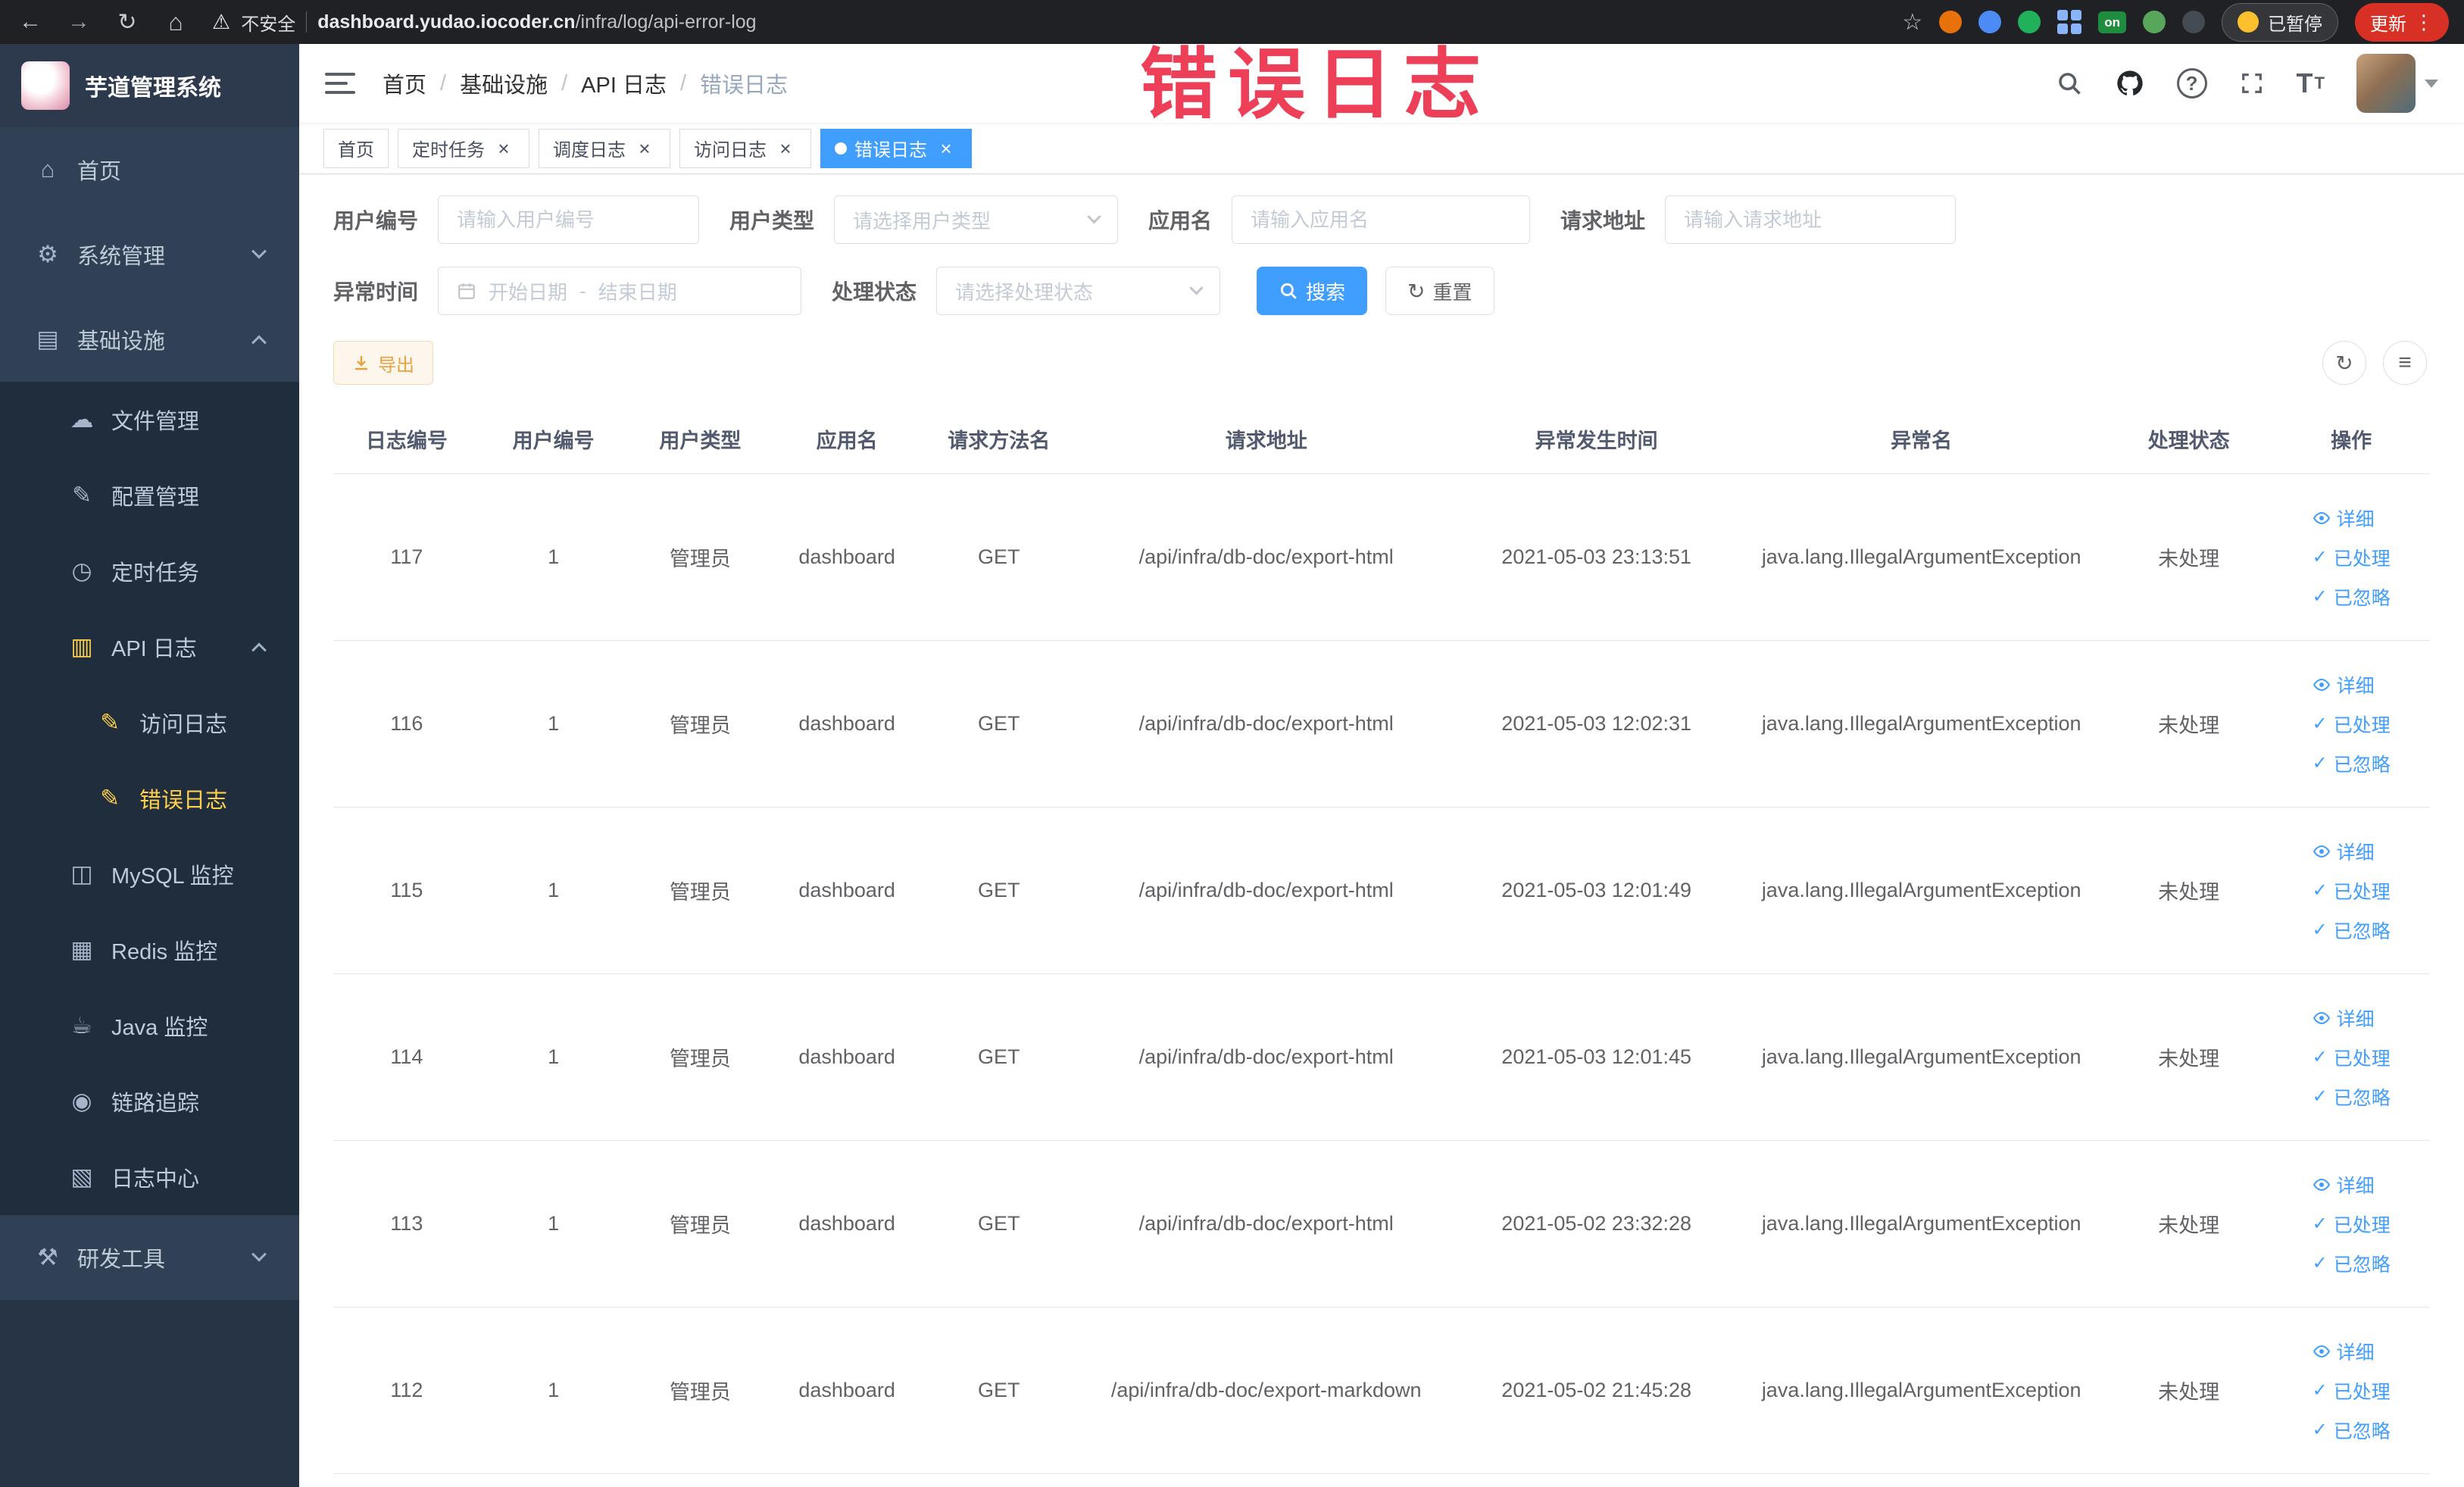  What do you see at coordinates (149, 1026) in the screenshot?
I see `sidebar-item: ☕ Java 监控` at bounding box center [149, 1026].